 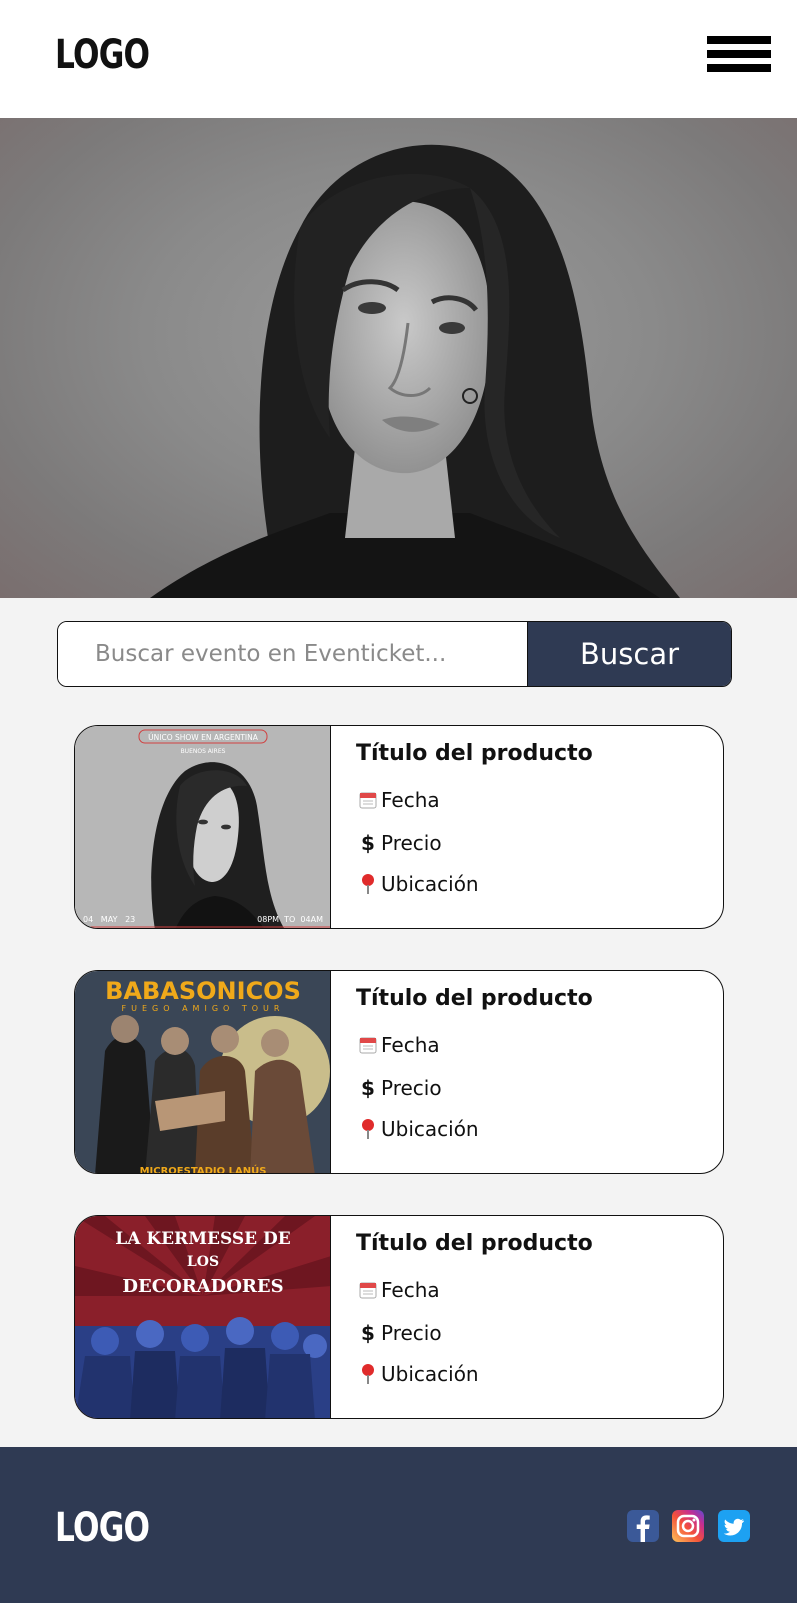 I want to click on svg-text: FUEGO AMIGO TOUR, so click(x=203, y=1008).